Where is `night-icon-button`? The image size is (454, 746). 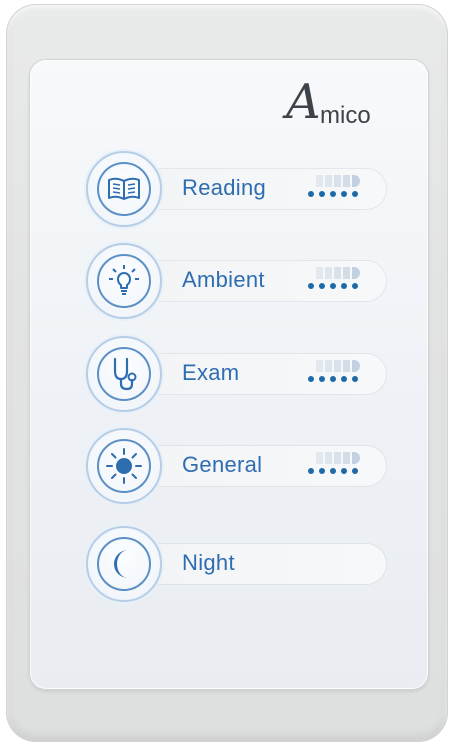 night-icon-button is located at coordinates (124, 564).